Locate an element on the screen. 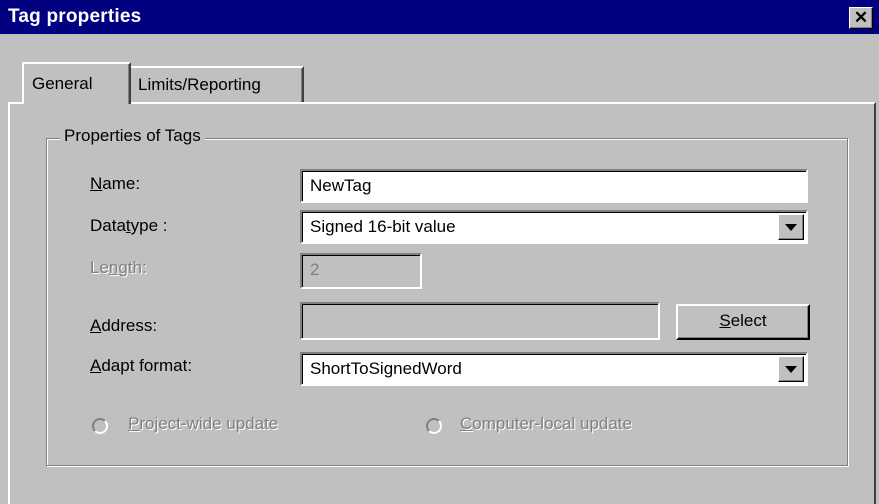  title-bar: Tag properties ✕ is located at coordinates (439, 17).